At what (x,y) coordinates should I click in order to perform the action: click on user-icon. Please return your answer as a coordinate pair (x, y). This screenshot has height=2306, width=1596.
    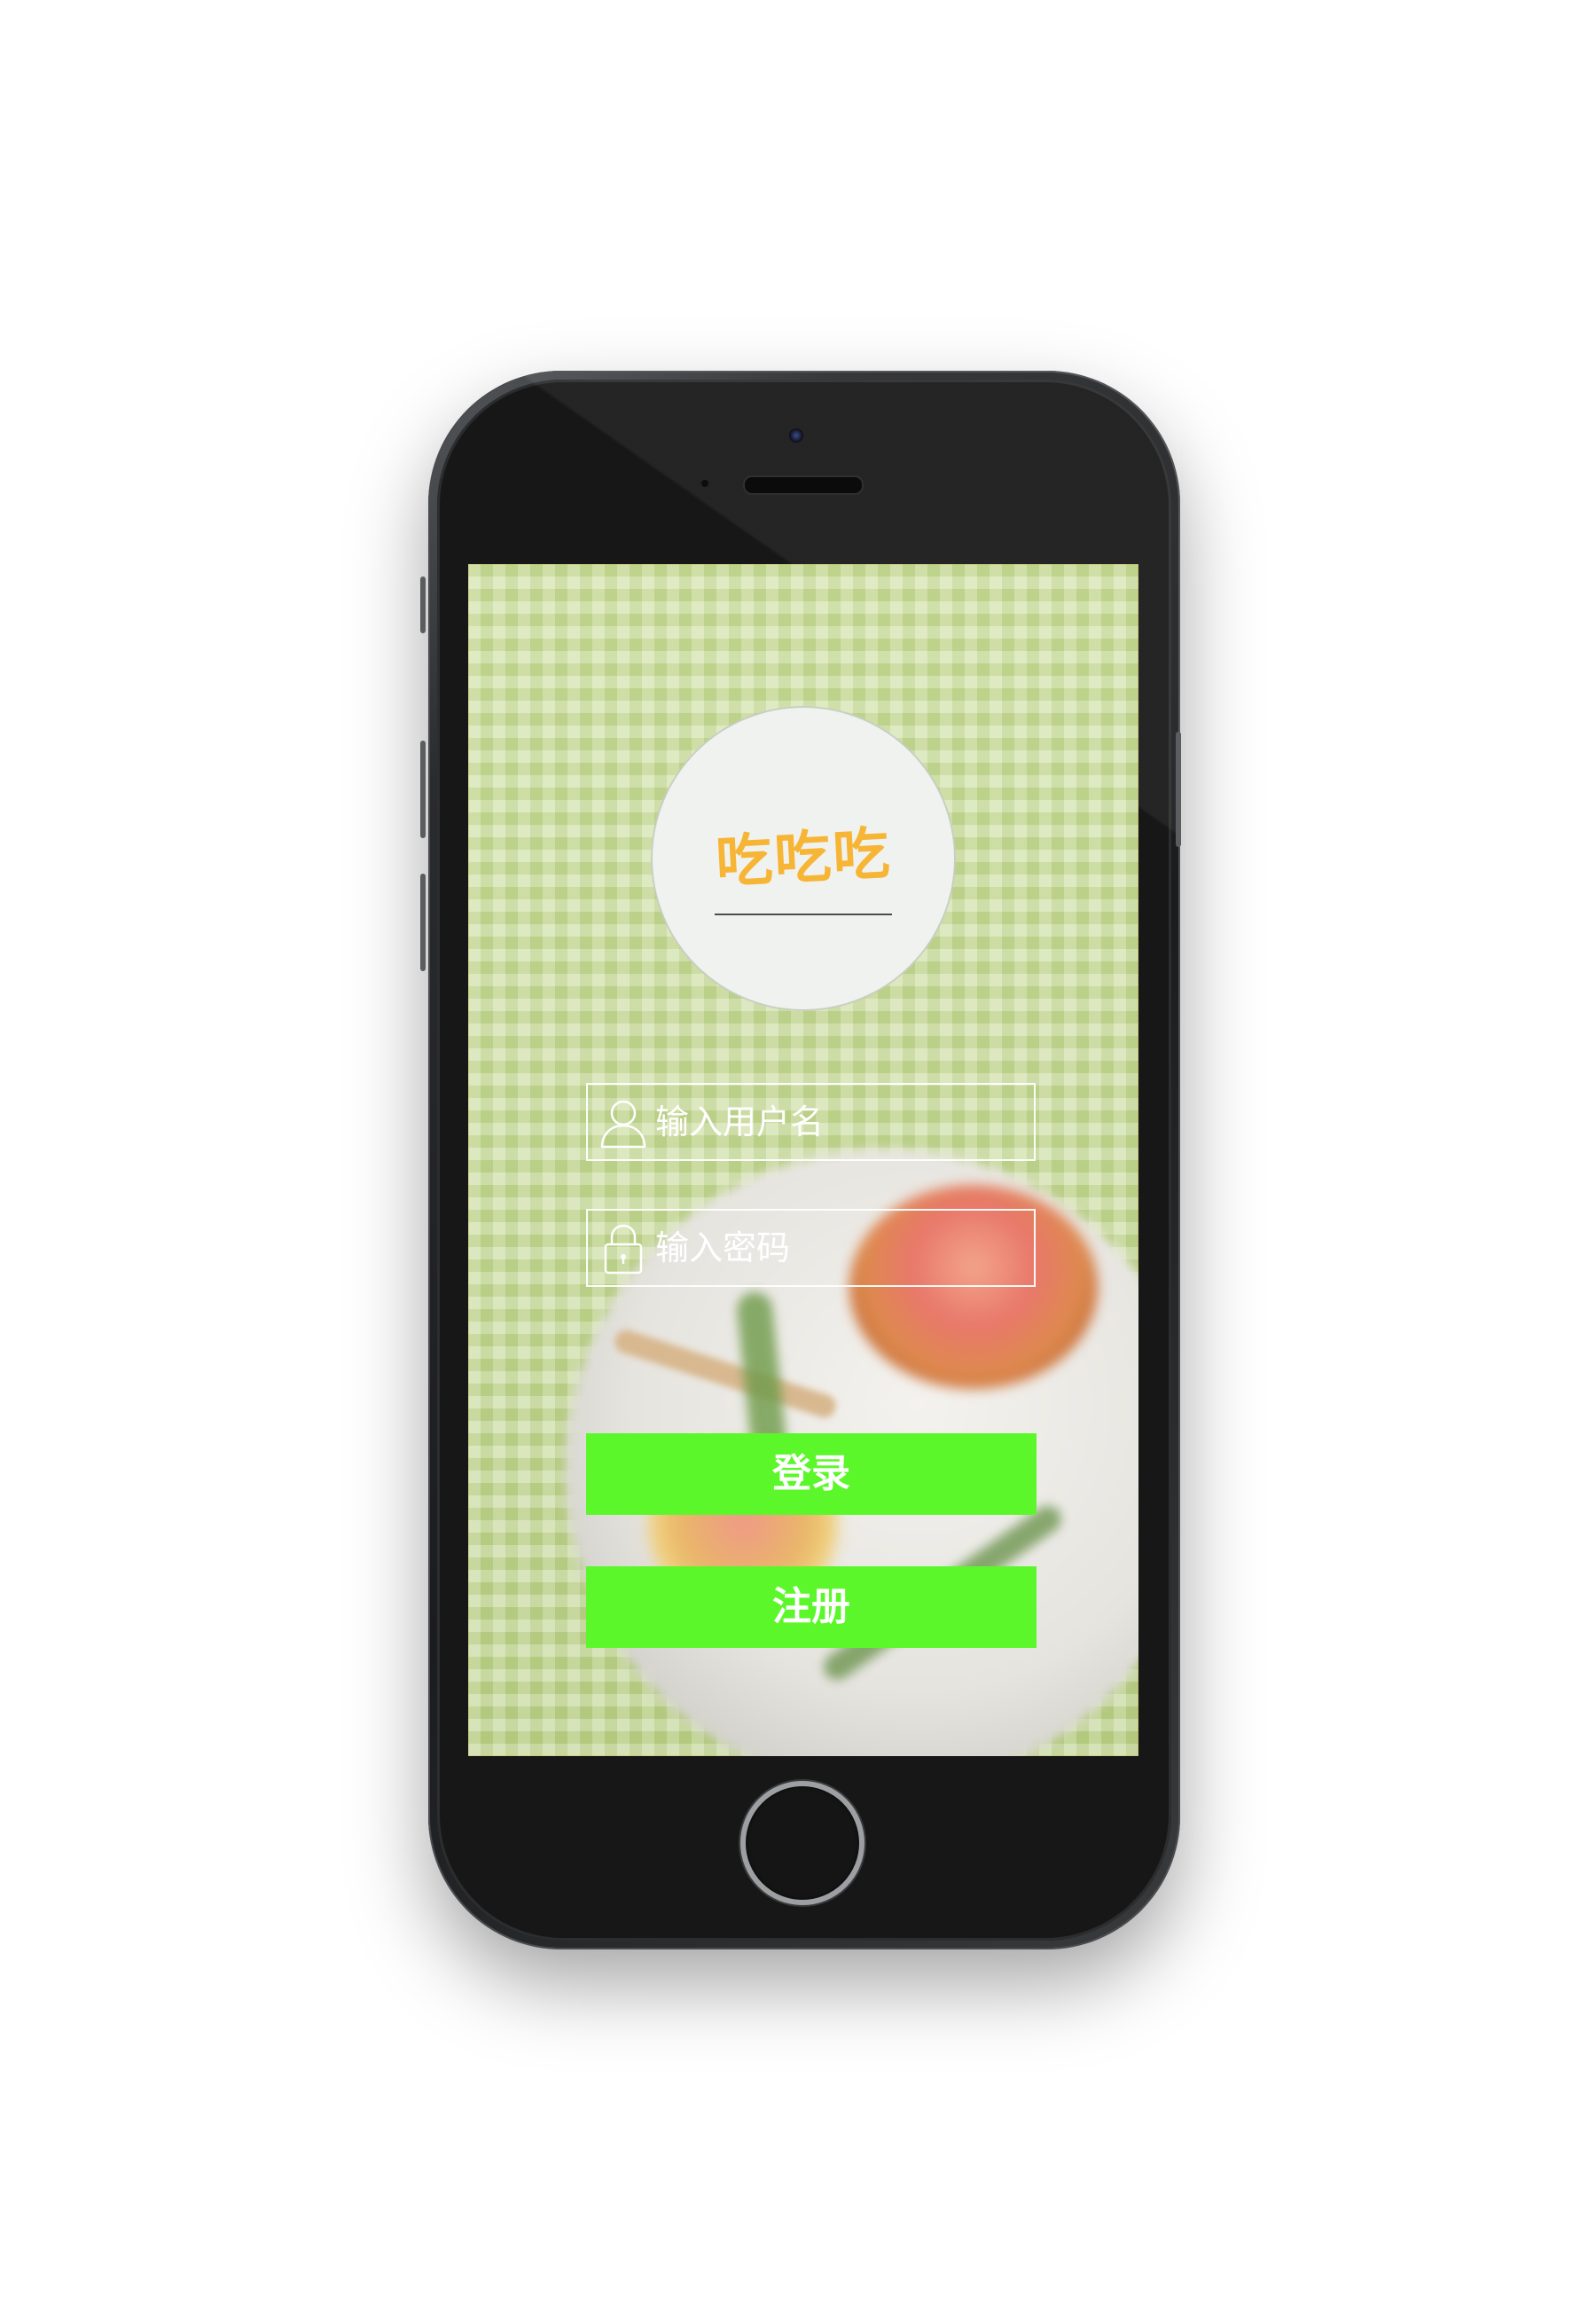
    Looking at the image, I should click on (623, 1122).